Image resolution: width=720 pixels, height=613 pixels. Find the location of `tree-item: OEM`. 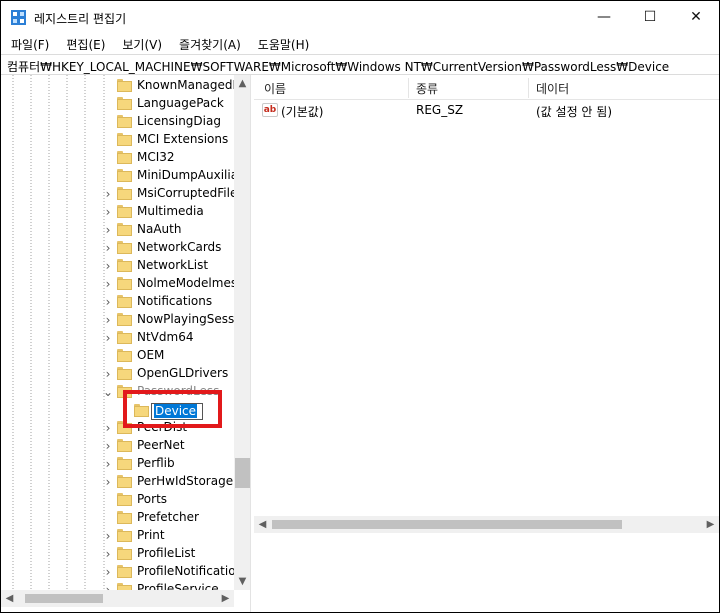

tree-item: OEM is located at coordinates (117, 356).